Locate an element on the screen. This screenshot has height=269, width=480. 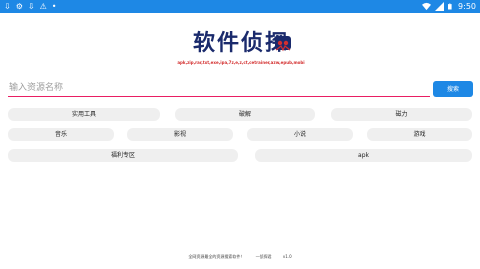
battery-icon is located at coordinates (450, 6).